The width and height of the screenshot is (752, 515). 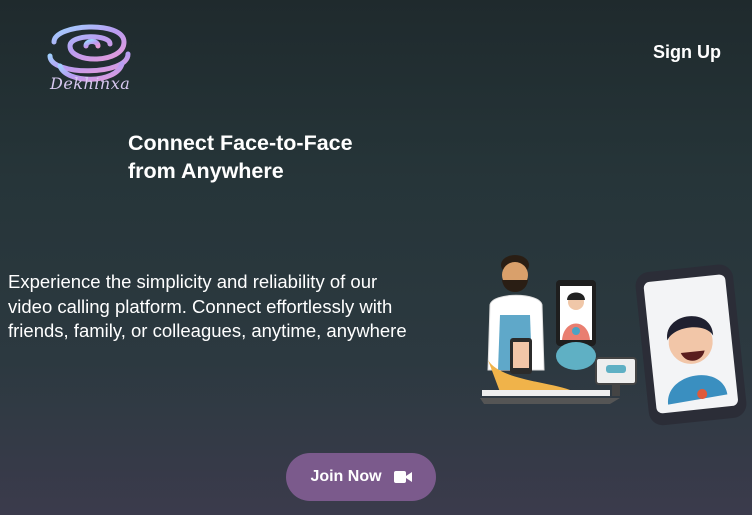 I want to click on brand-name: Dekhinxa, so click(x=90, y=83).